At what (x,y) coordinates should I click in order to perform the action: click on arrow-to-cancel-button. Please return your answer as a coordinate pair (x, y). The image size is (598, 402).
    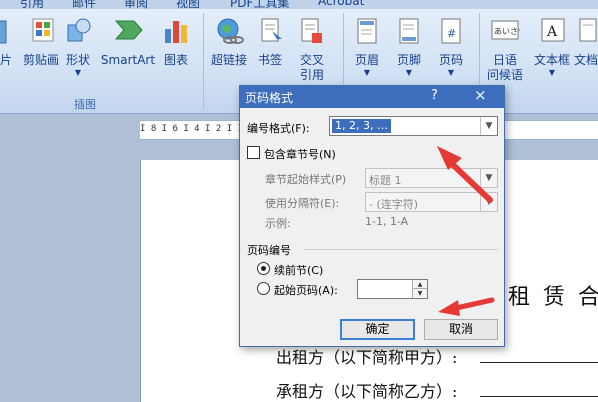
    Looking at the image, I should click on (466, 306).